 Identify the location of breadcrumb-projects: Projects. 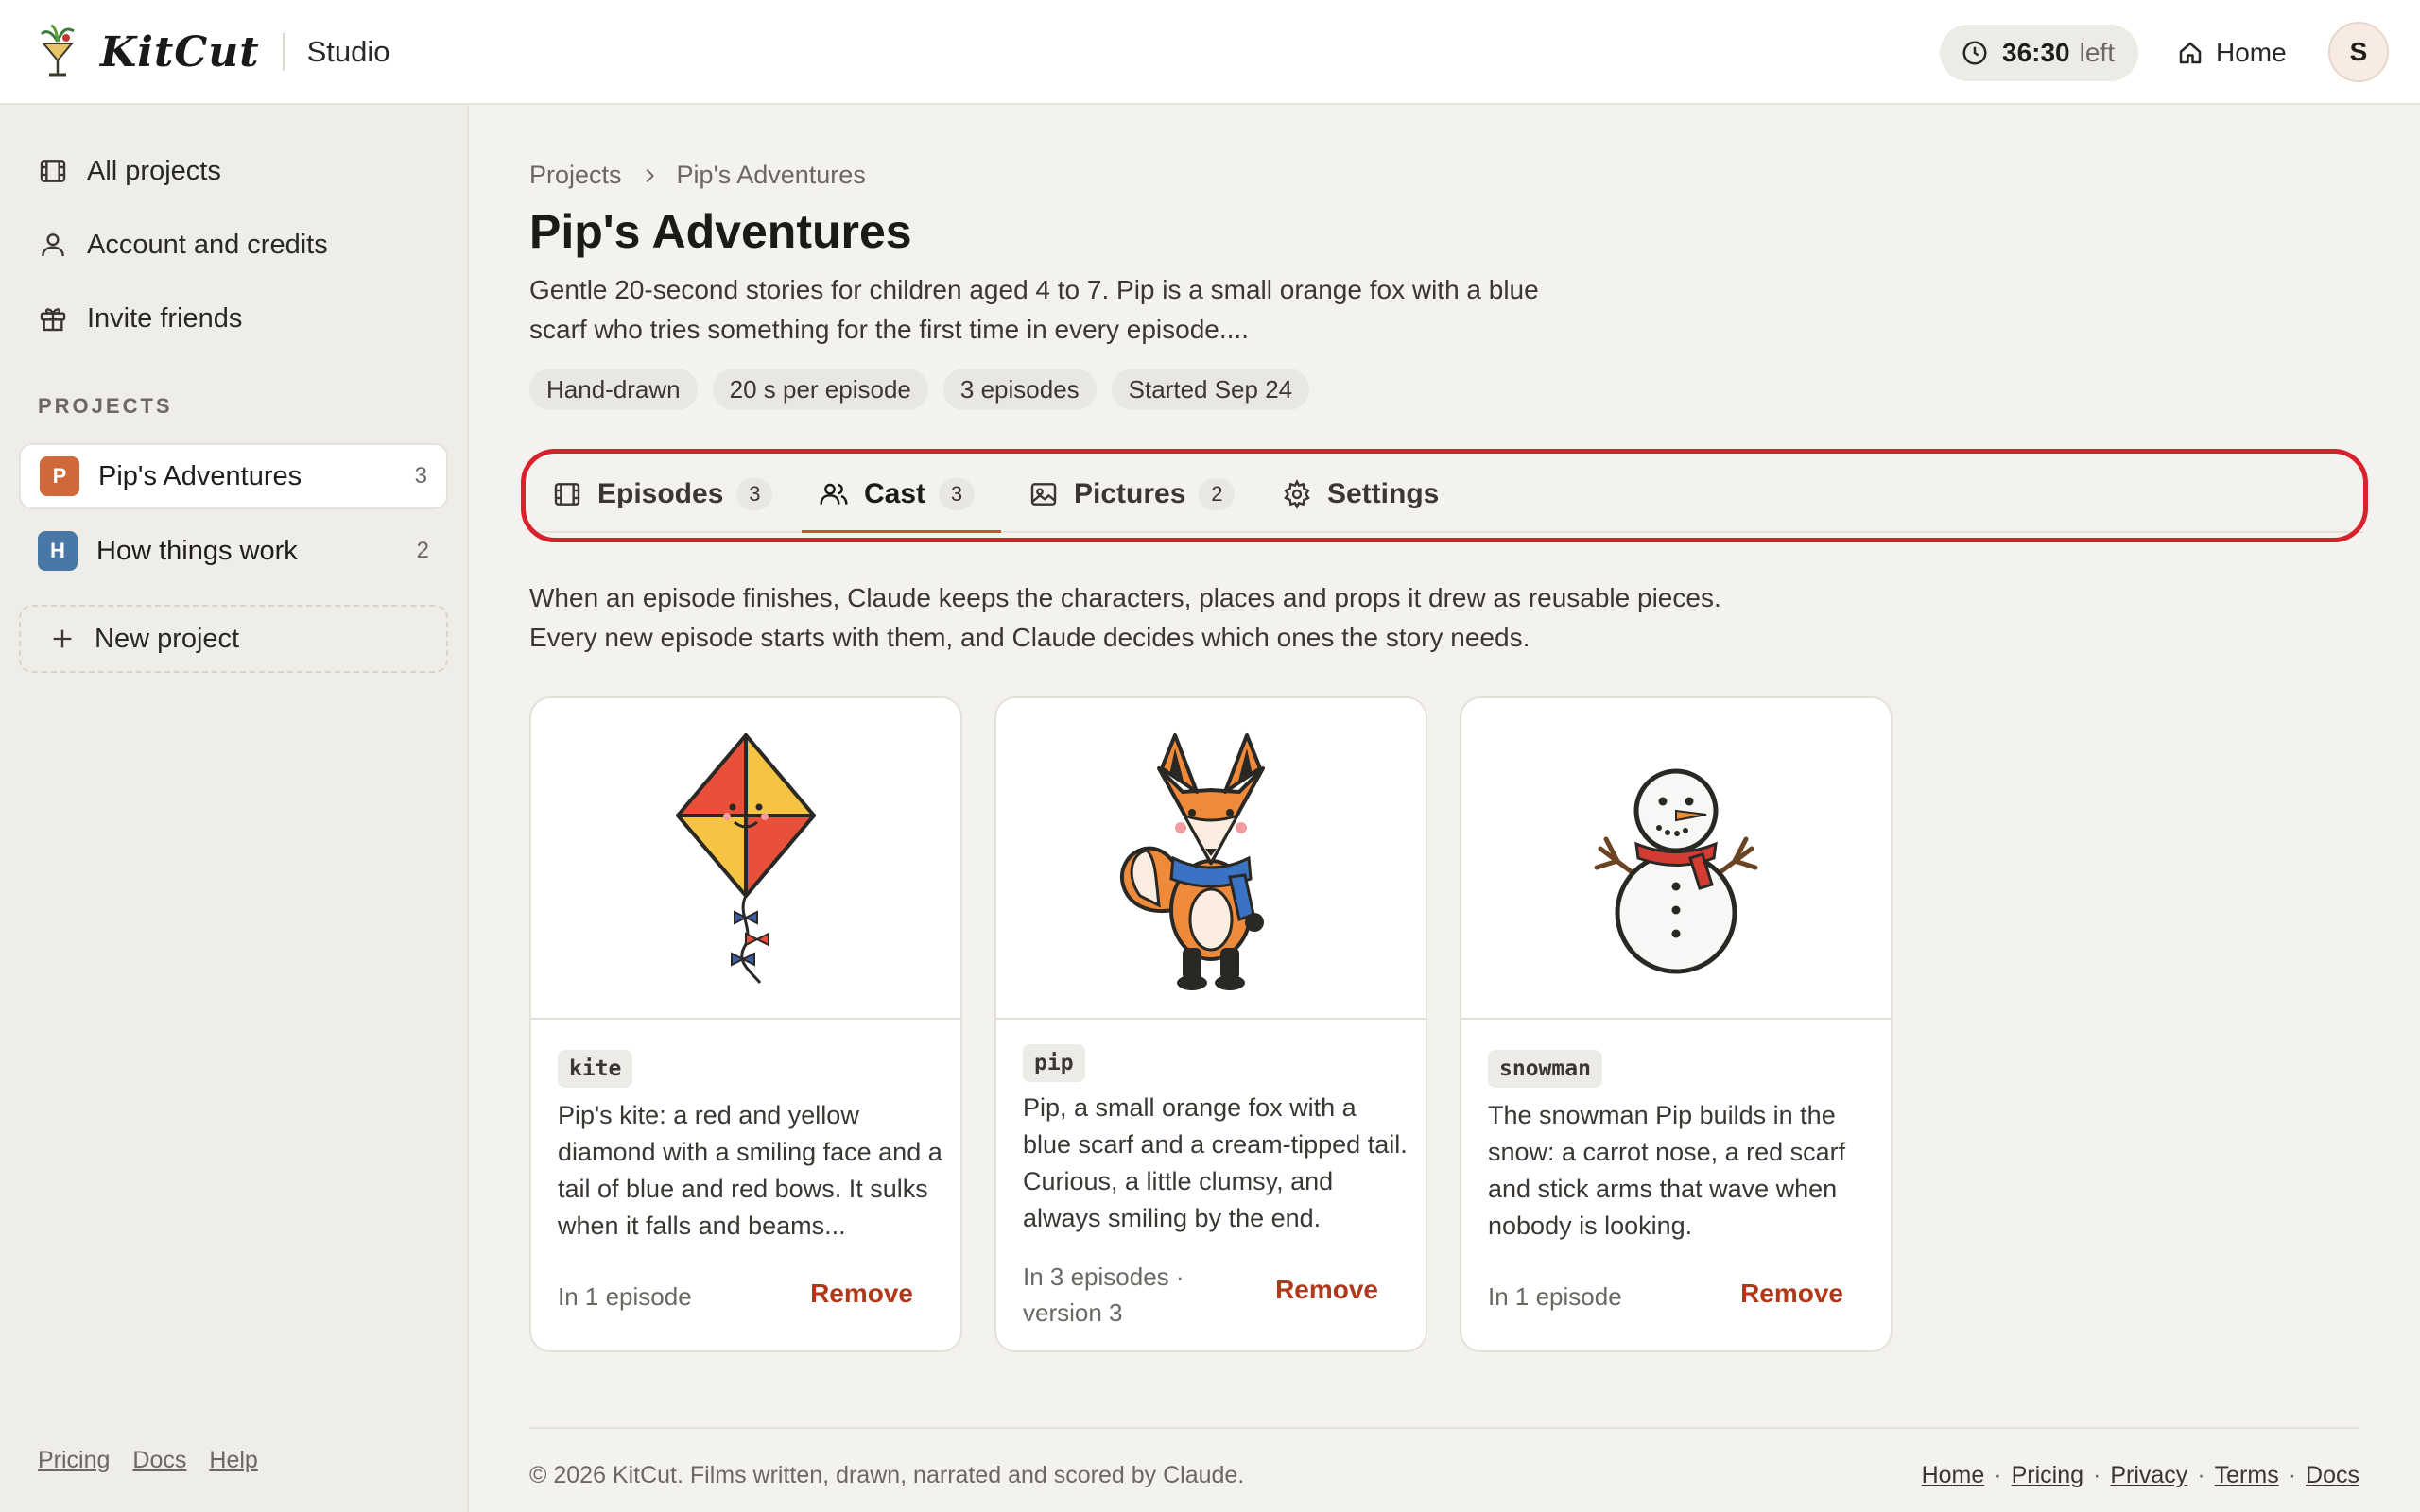
(575, 175).